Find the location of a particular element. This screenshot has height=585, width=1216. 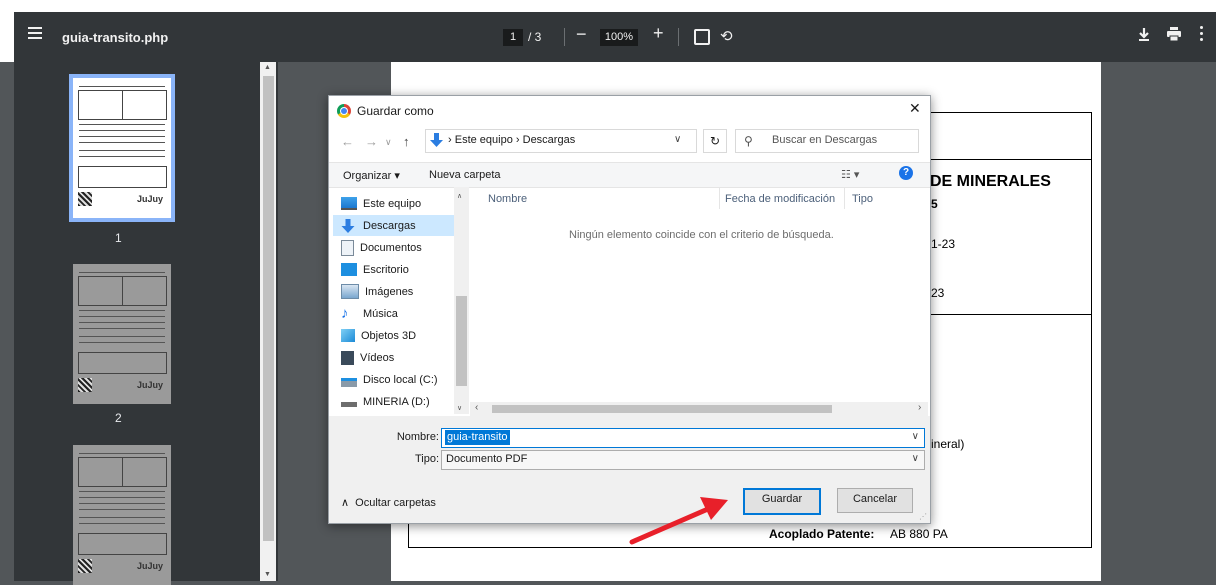

nav-item-label: Objetos 3D is located at coordinates (389, 335).